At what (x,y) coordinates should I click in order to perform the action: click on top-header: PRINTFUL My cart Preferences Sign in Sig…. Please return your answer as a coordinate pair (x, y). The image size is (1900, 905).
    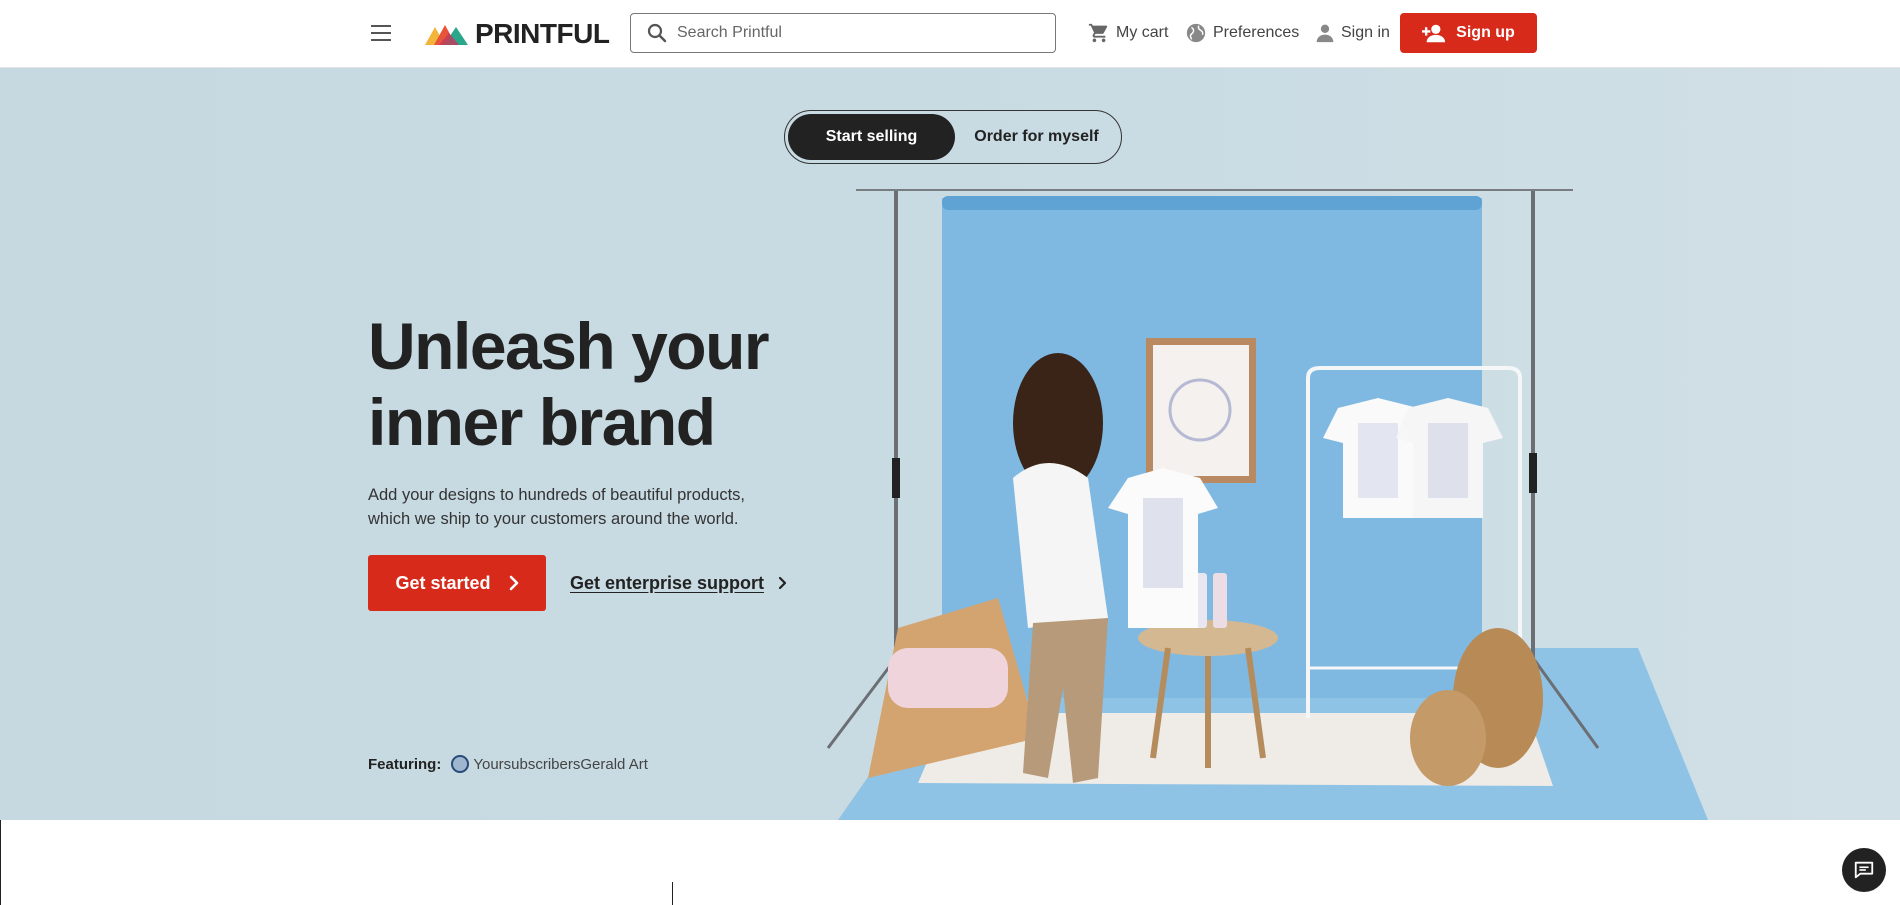
    Looking at the image, I should click on (950, 34).